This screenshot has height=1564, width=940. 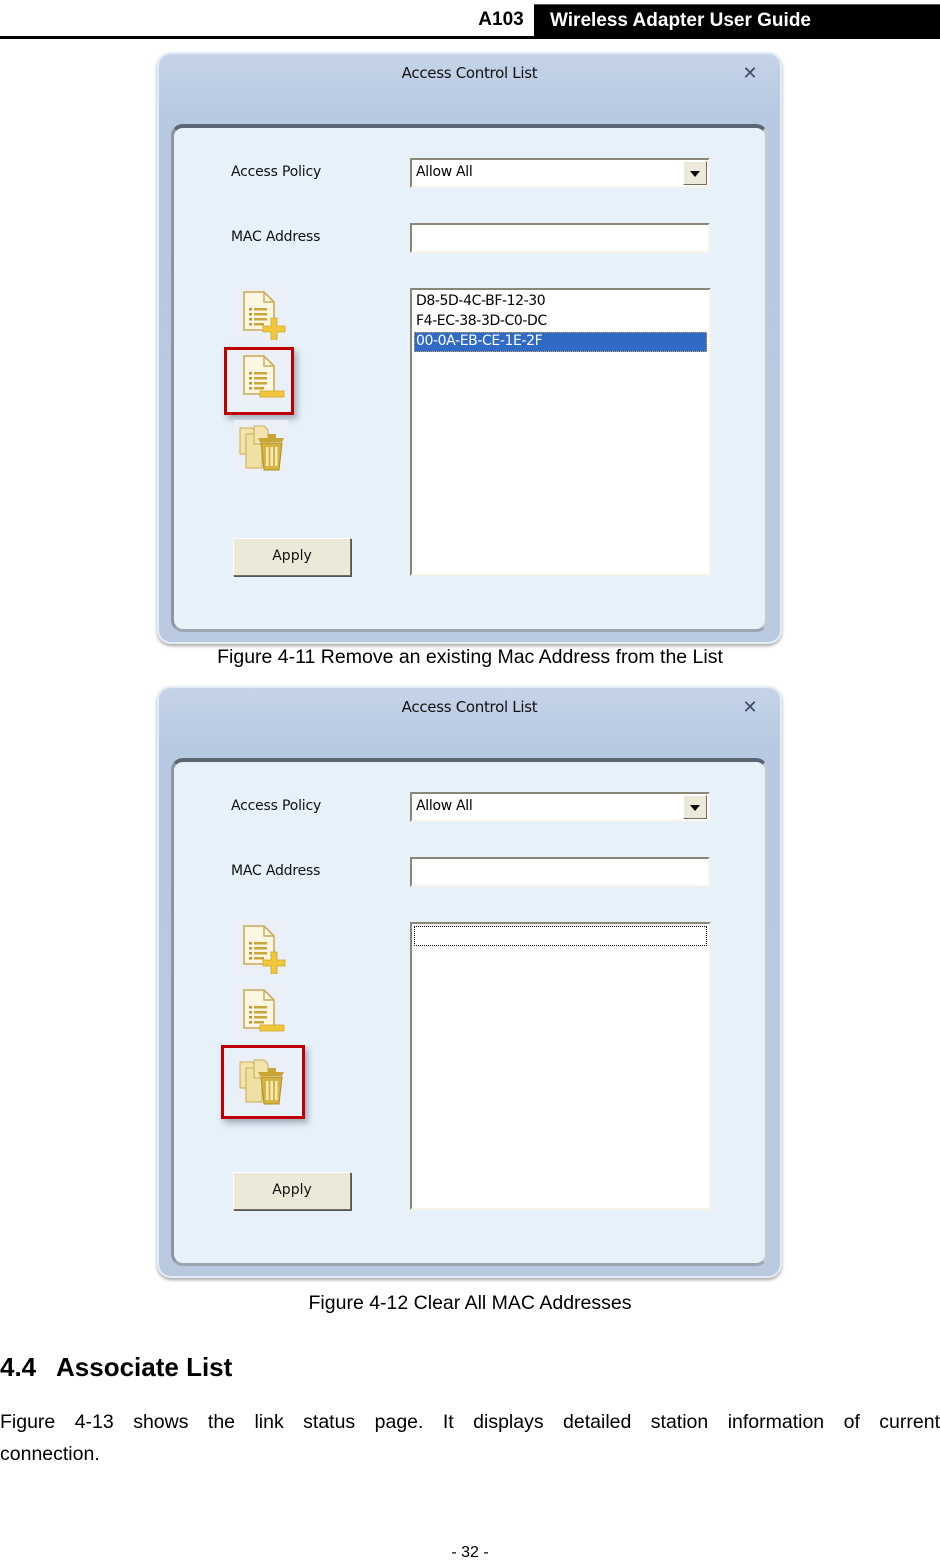 What do you see at coordinates (560, 1066) in the screenshot?
I see `mac-address-list` at bounding box center [560, 1066].